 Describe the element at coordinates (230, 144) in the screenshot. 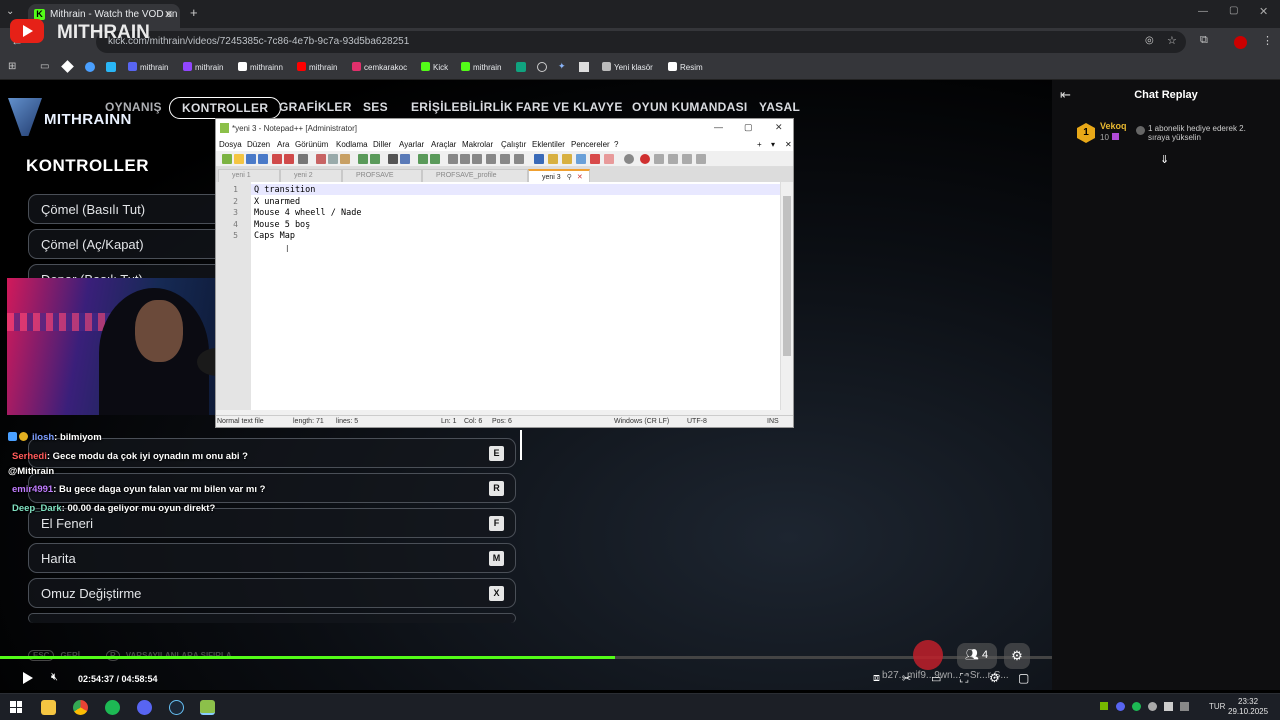

I see `menu-dosya: Dosya` at that location.